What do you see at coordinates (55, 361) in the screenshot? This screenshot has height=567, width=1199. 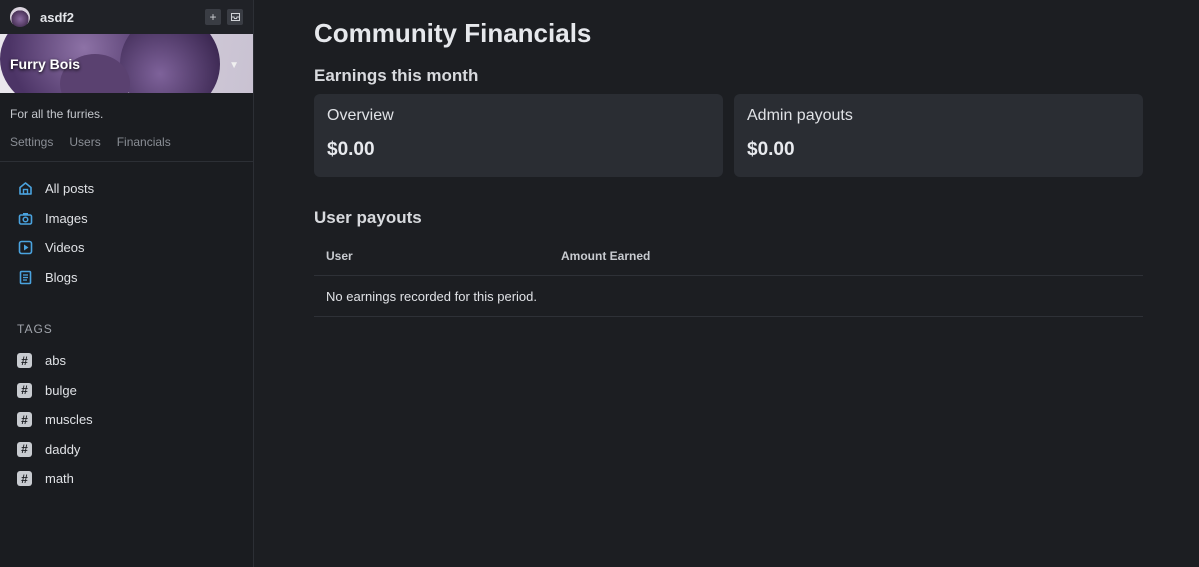 I see `tag-label: abs` at bounding box center [55, 361].